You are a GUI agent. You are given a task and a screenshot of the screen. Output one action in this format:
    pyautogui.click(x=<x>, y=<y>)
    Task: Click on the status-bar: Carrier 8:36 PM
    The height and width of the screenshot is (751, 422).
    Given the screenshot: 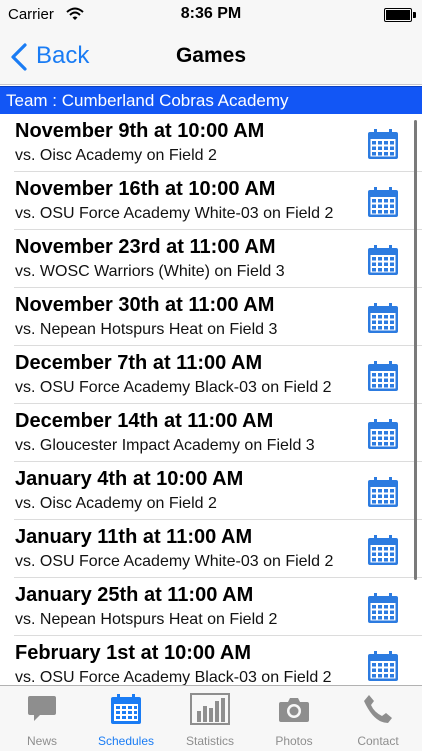 What is the action you would take?
    pyautogui.click(x=211, y=15)
    